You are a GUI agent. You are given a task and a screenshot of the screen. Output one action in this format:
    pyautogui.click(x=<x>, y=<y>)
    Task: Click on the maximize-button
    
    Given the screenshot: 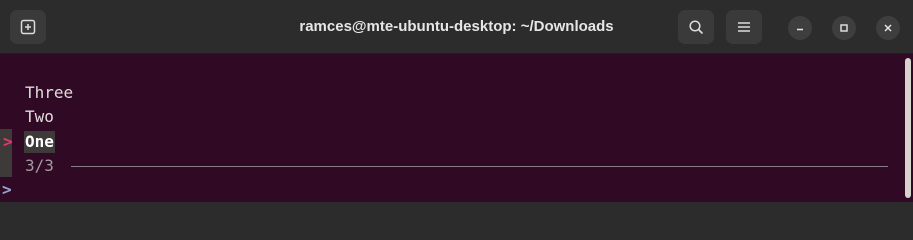 What is the action you would take?
    pyautogui.click(x=844, y=28)
    